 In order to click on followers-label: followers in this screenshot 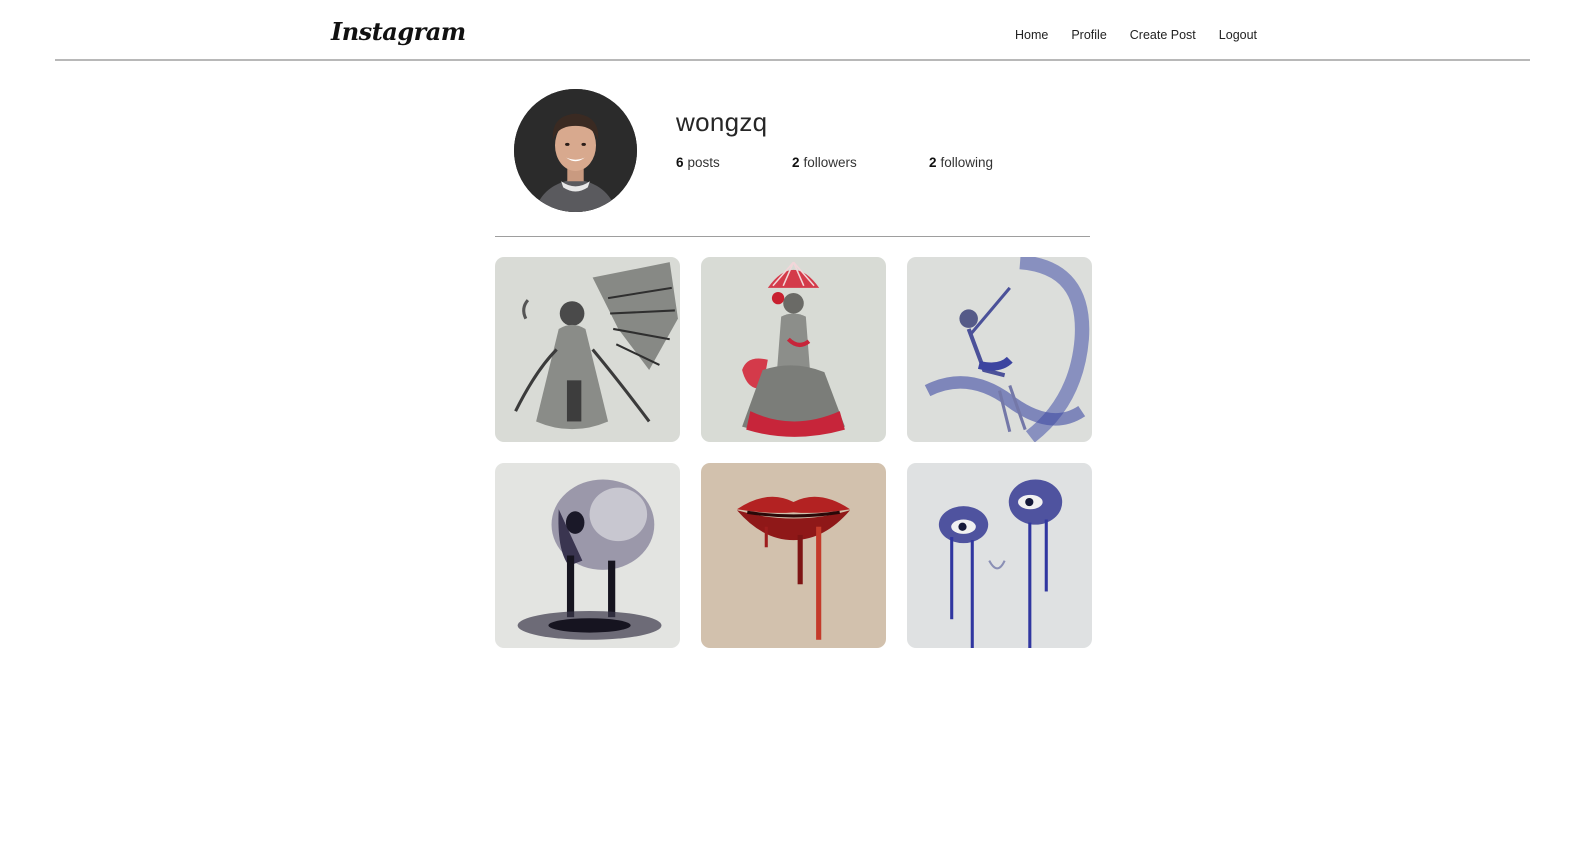, I will do `click(830, 162)`.